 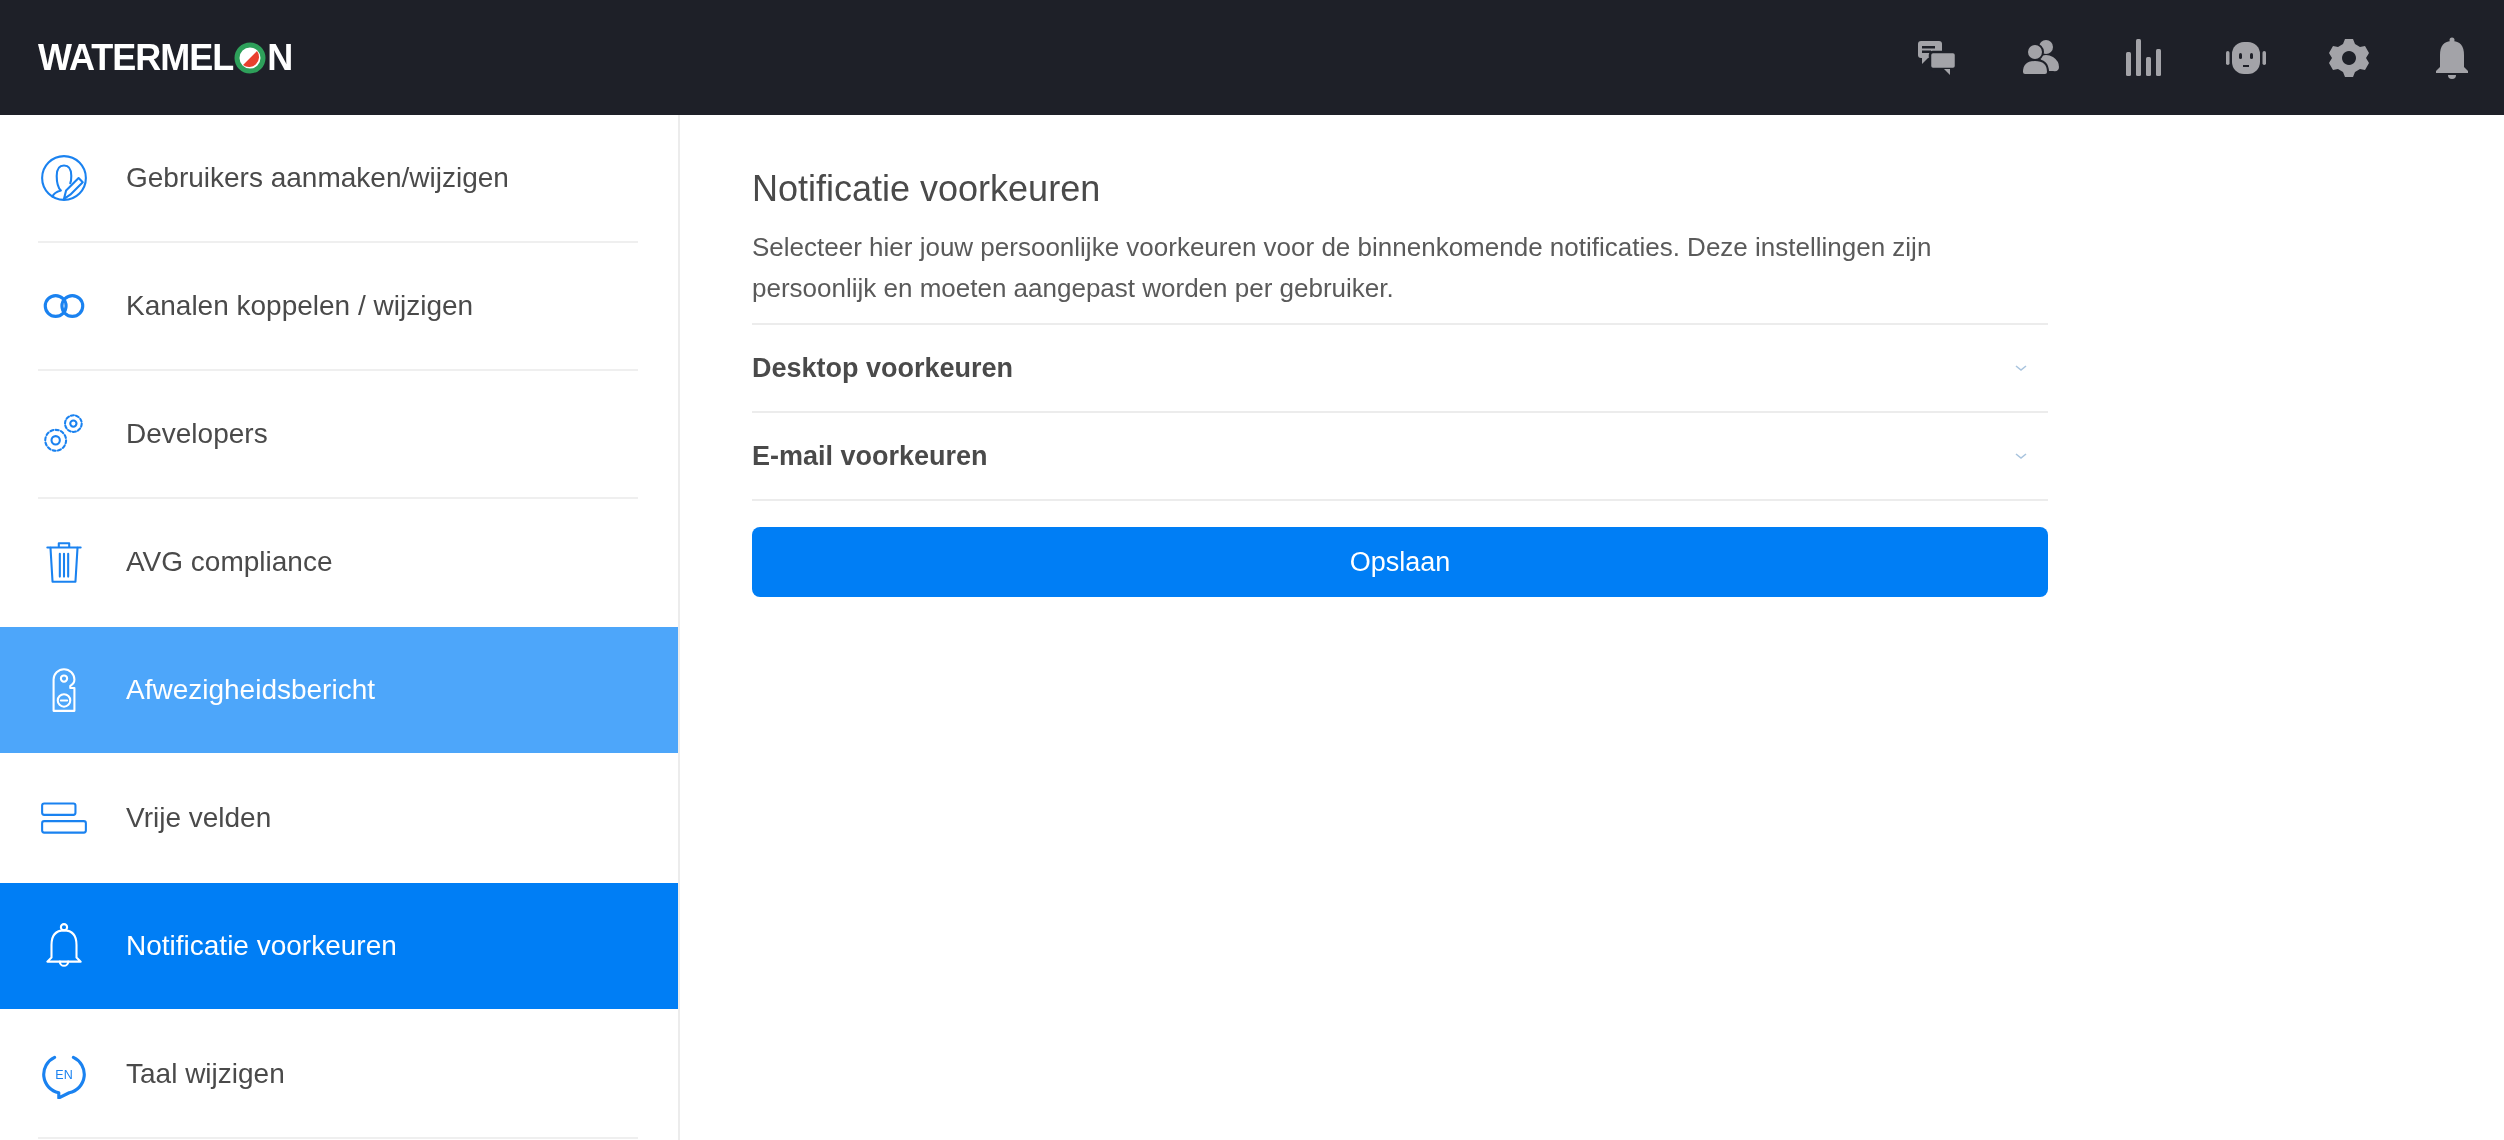 I want to click on user-pencil-icon, so click(x=64, y=178).